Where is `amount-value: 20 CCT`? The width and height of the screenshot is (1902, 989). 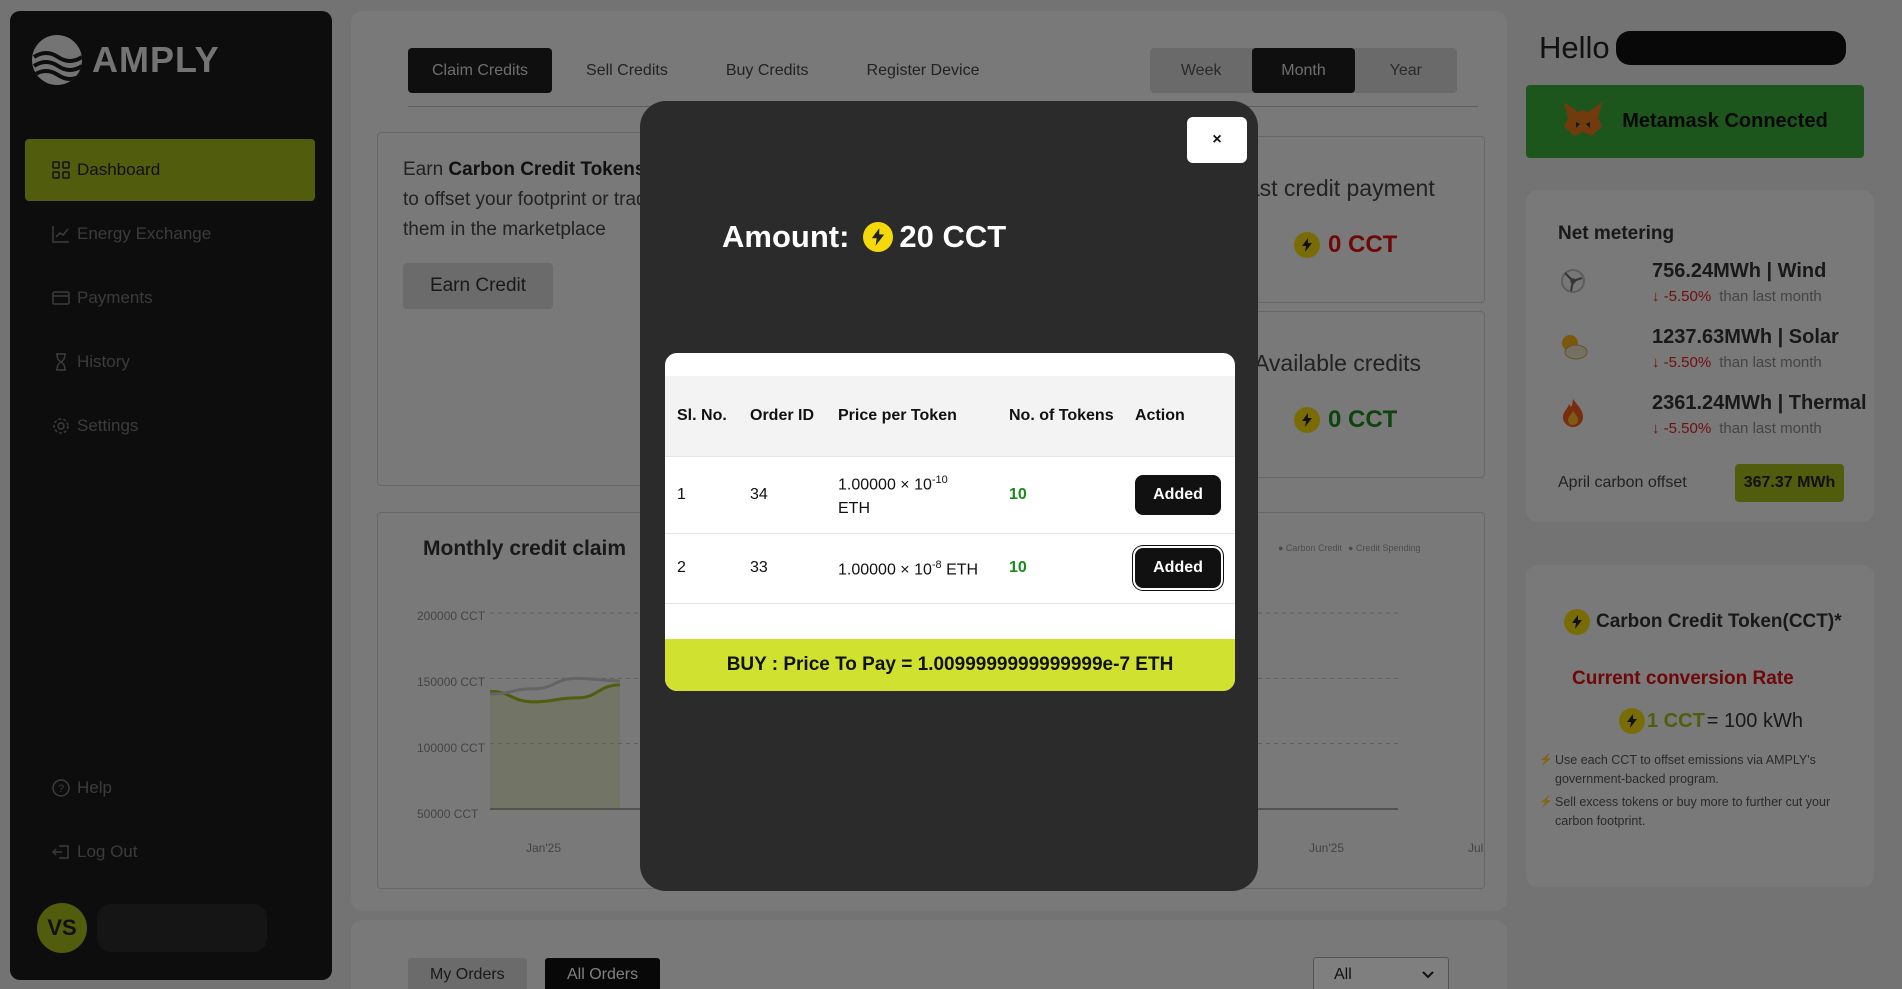 amount-value: 20 CCT is located at coordinates (934, 237).